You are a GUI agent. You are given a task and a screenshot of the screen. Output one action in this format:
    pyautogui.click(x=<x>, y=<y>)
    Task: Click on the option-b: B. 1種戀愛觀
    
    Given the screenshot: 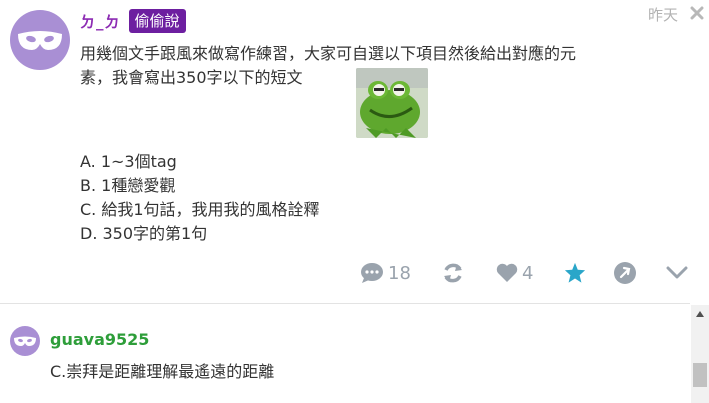 What is the action you would take?
    pyautogui.click(x=128, y=185)
    